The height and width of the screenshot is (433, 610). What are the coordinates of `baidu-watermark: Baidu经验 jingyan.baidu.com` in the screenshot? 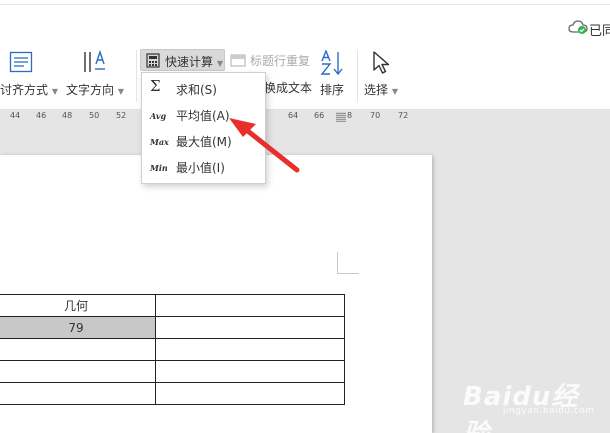 It's located at (533, 400).